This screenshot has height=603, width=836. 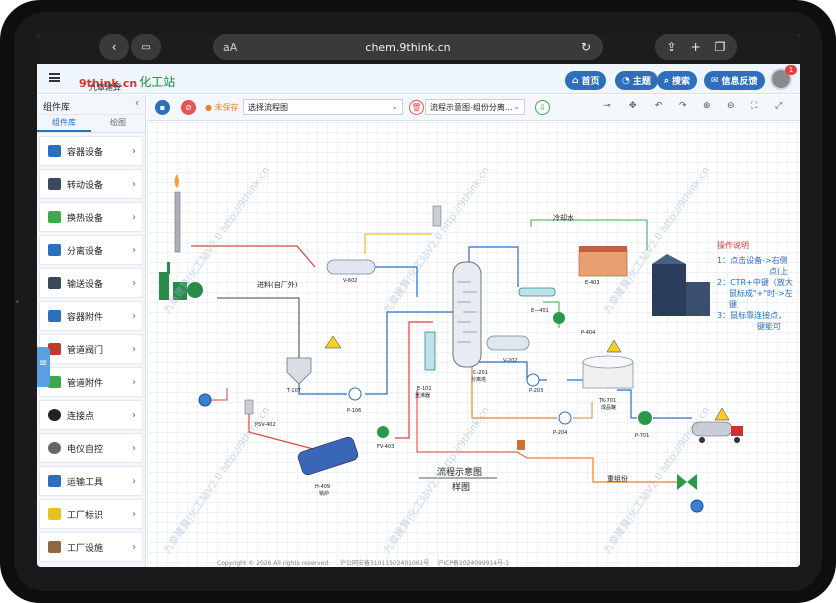 I want to click on ops-line: 3：鼠标靠连接点，, so click(x=752, y=315).